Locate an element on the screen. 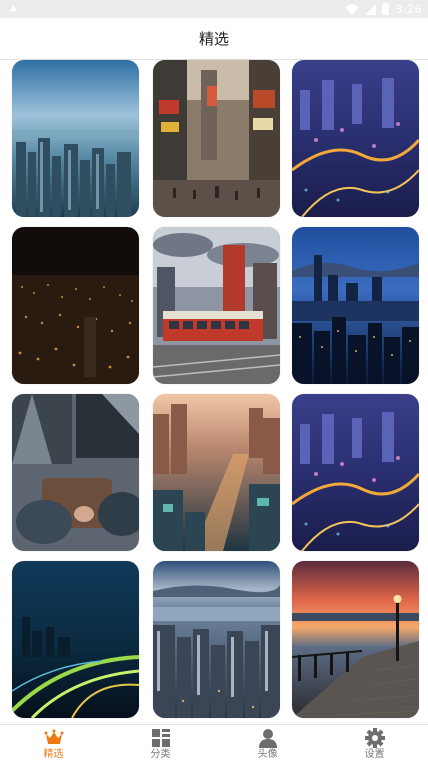  tab-avatar-label: 头像 is located at coordinates (267, 754).